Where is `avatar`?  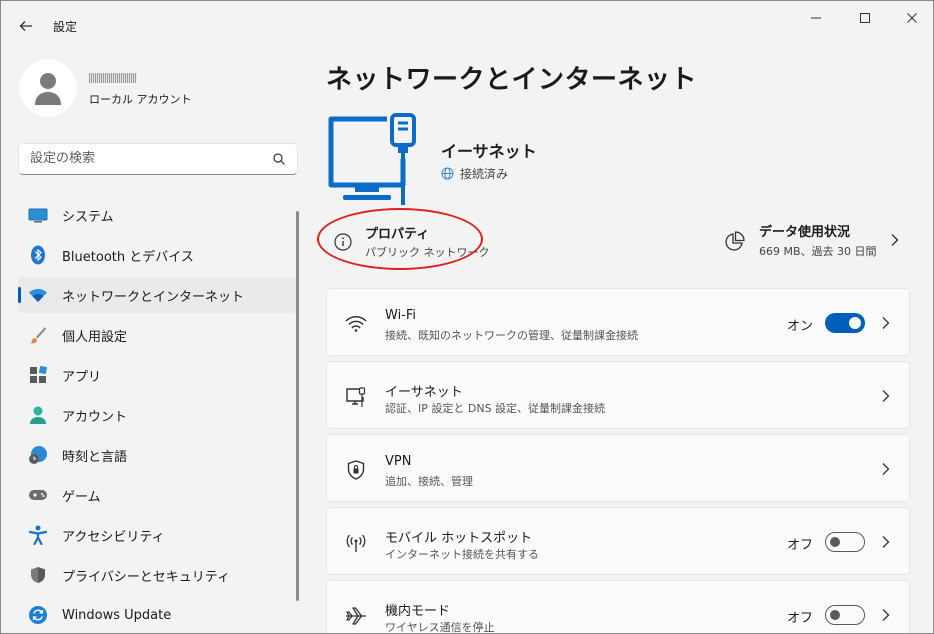 avatar is located at coordinates (48, 88).